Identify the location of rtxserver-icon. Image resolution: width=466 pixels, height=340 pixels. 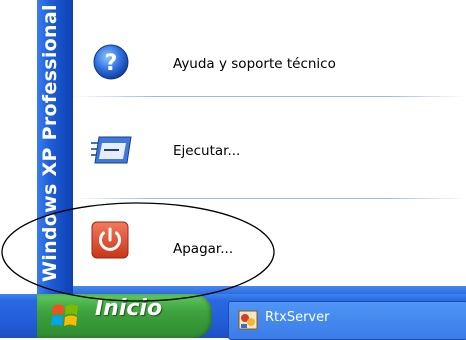
(248, 320).